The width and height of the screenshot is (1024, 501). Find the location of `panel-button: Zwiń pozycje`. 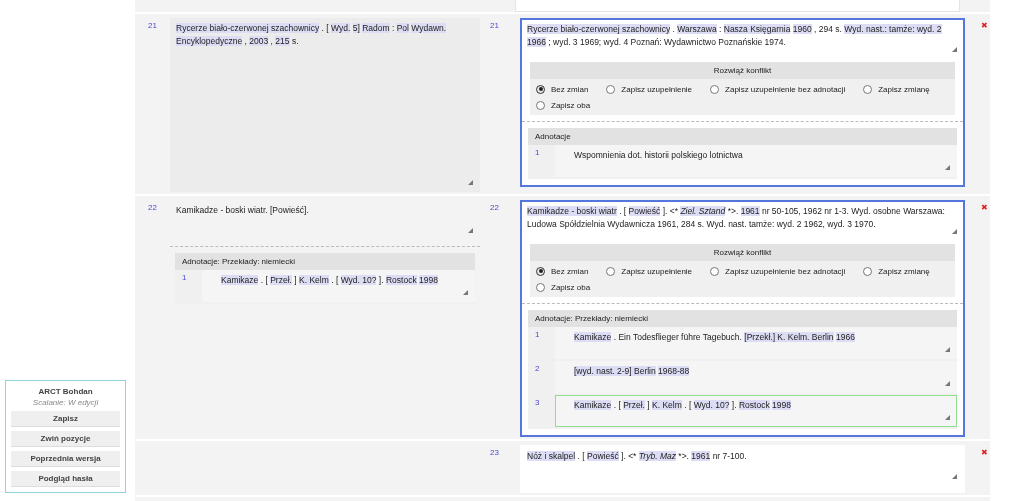

panel-button: Zwiń pozycje is located at coordinates (65, 439).